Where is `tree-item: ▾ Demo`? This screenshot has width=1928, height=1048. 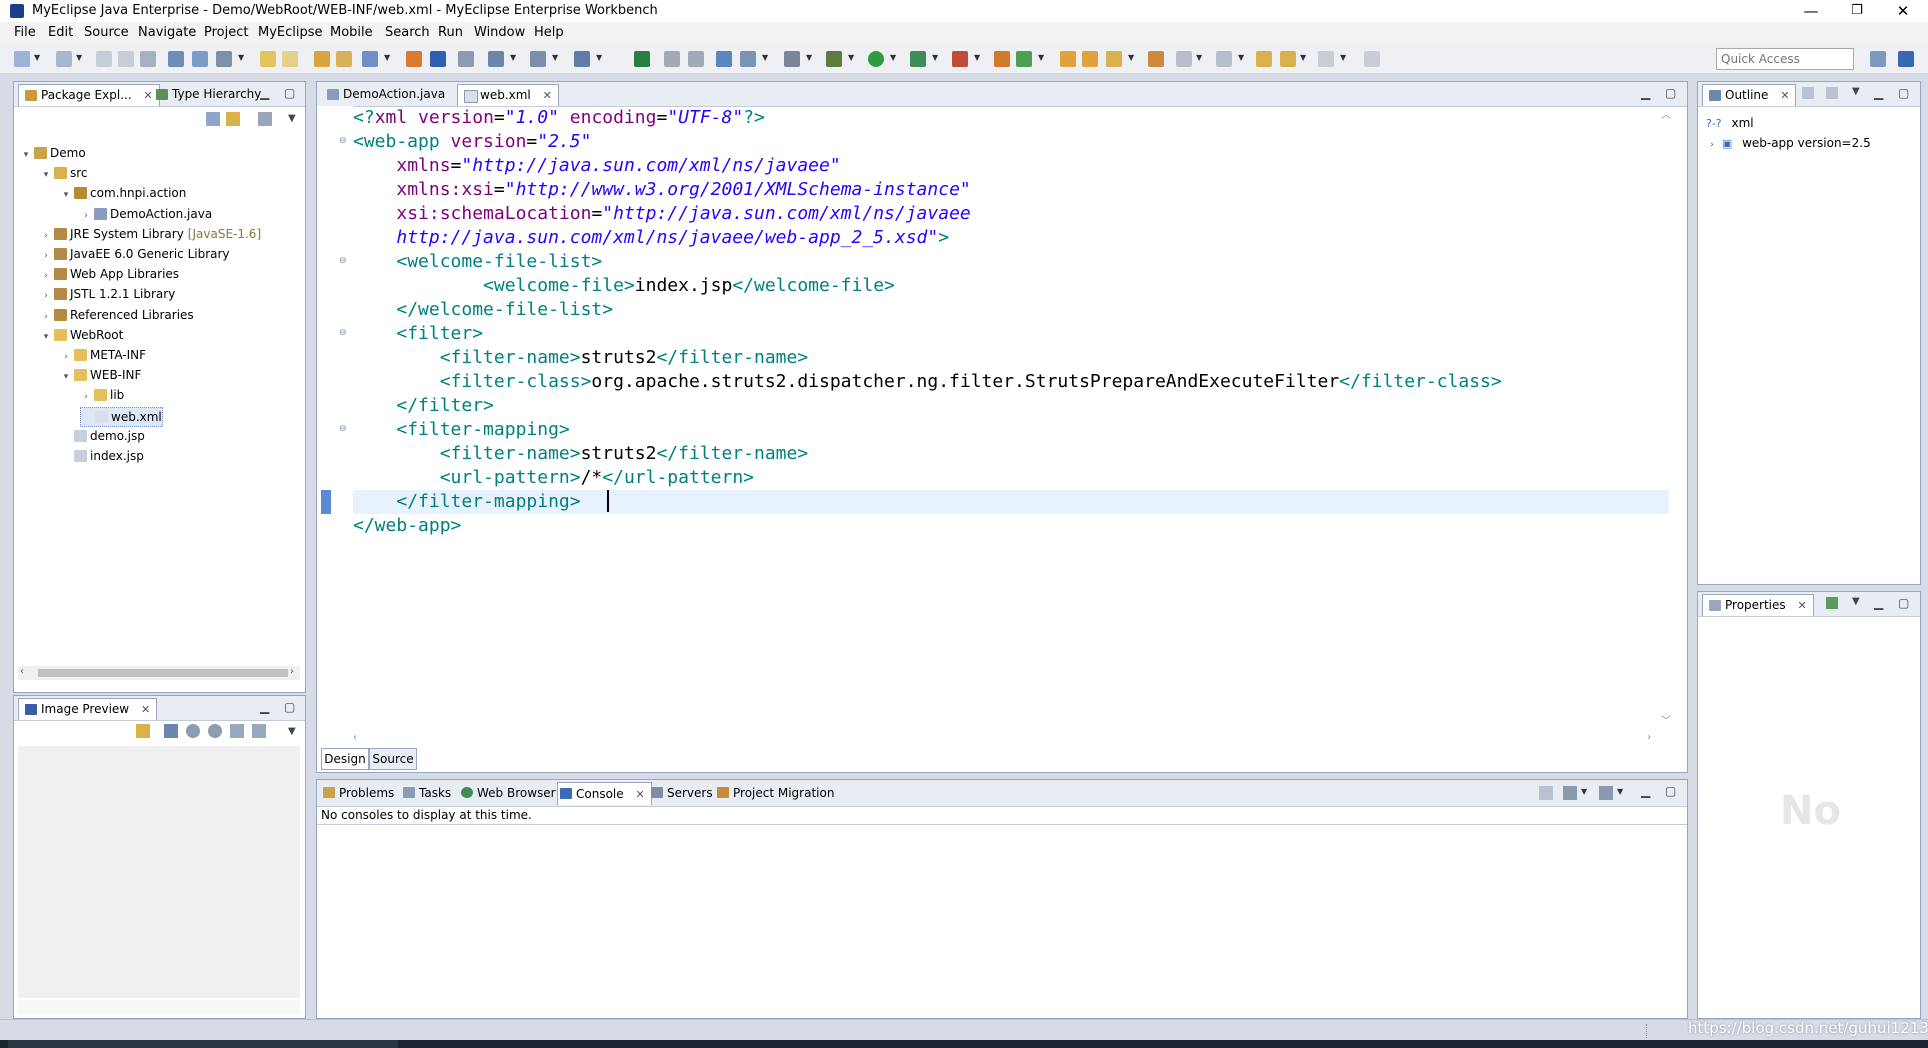
tree-item: ▾ Demo is located at coordinates (53, 153).